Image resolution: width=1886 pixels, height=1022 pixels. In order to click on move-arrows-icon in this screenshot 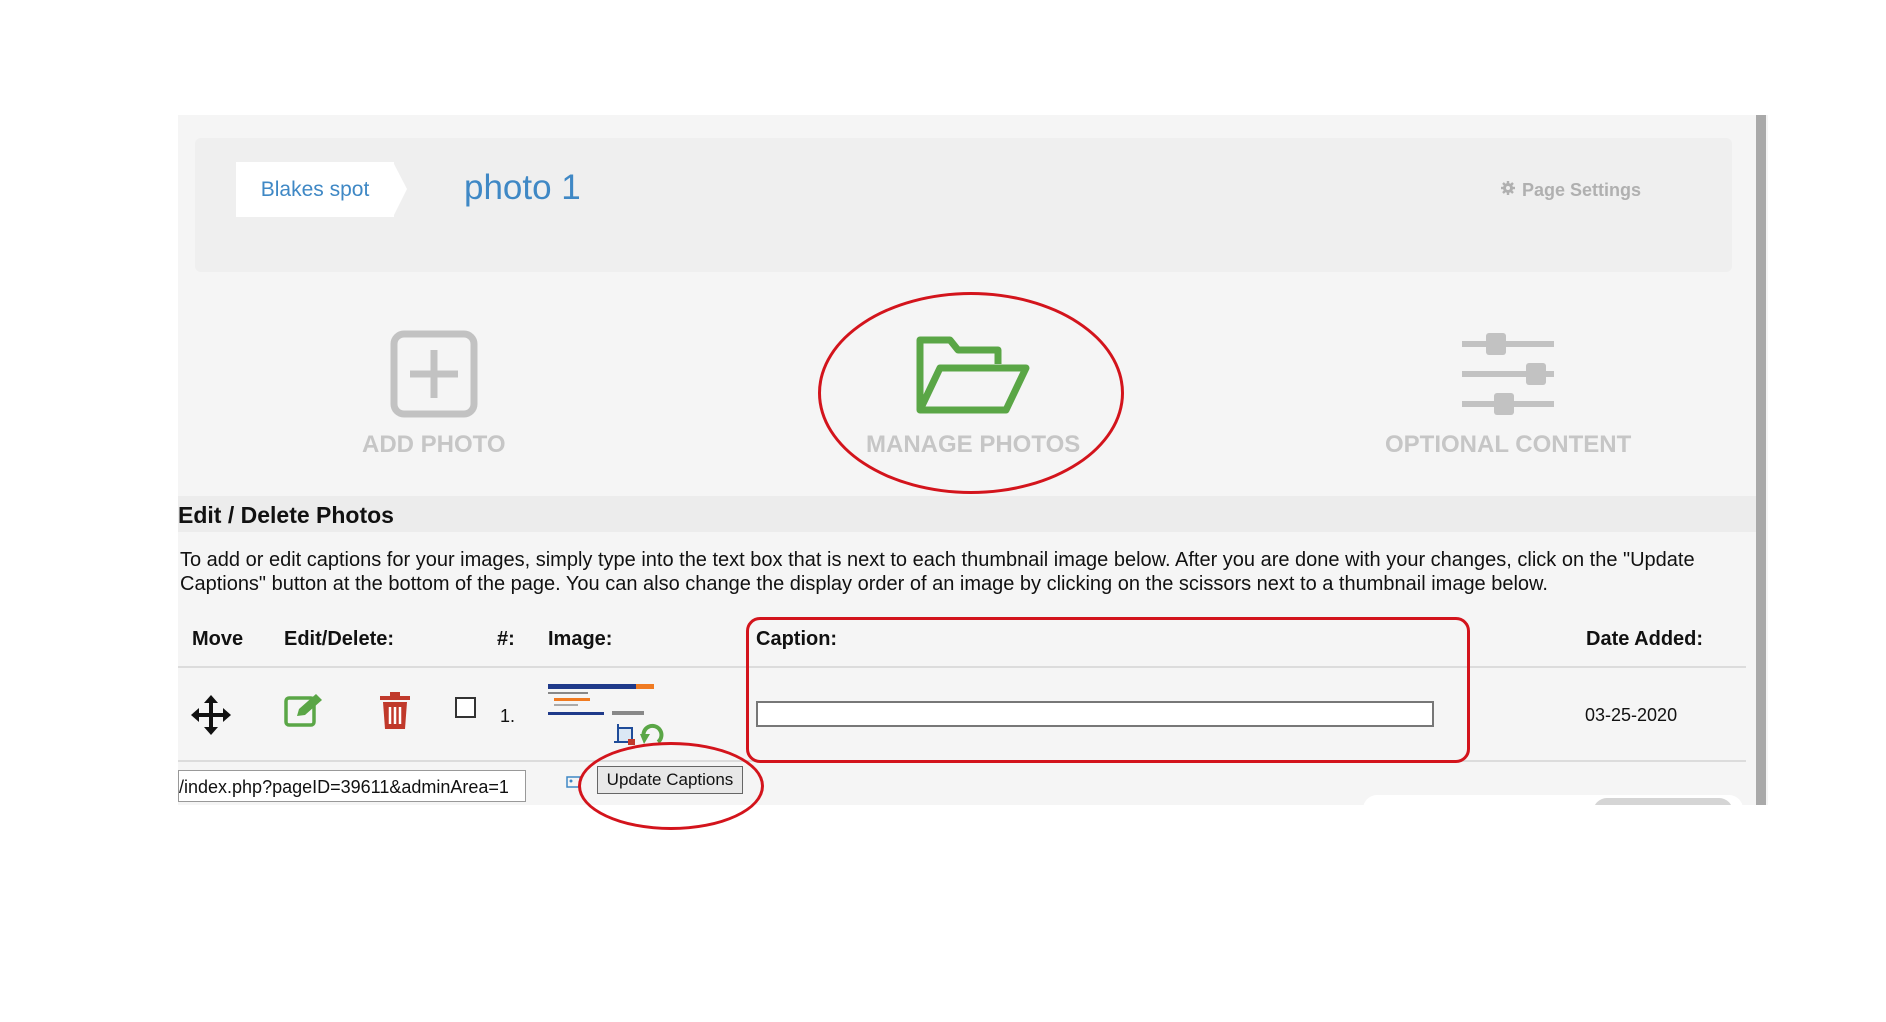, I will do `click(211, 717)`.